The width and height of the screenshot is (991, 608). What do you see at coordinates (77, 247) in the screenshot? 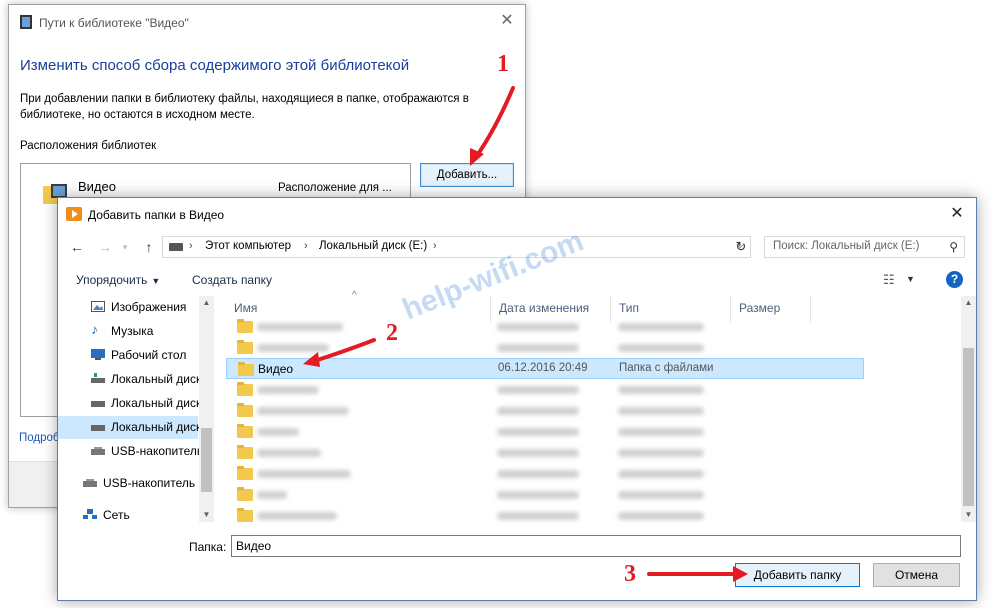
I see `back-arrow-icon: ←` at bounding box center [77, 247].